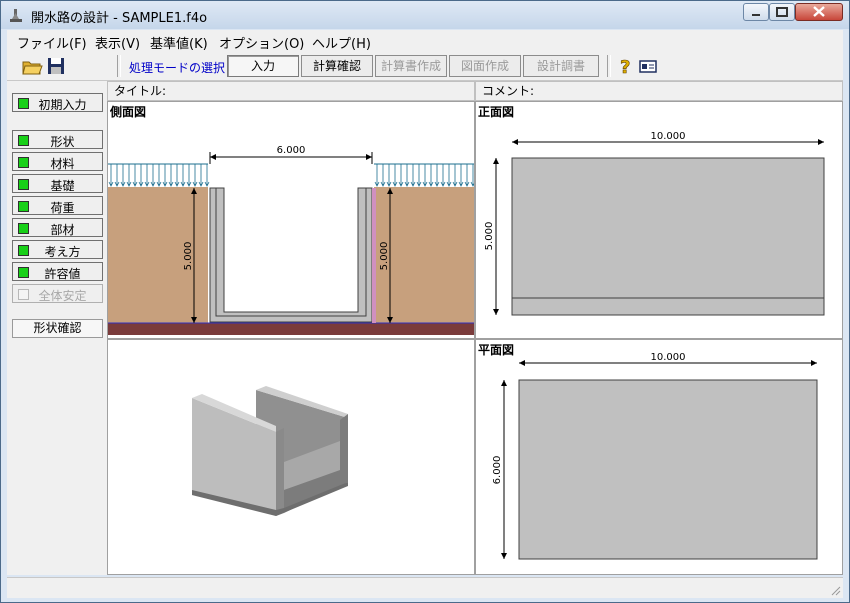 This screenshot has height=603, width=850. I want to click on maximize-button, so click(782, 12).